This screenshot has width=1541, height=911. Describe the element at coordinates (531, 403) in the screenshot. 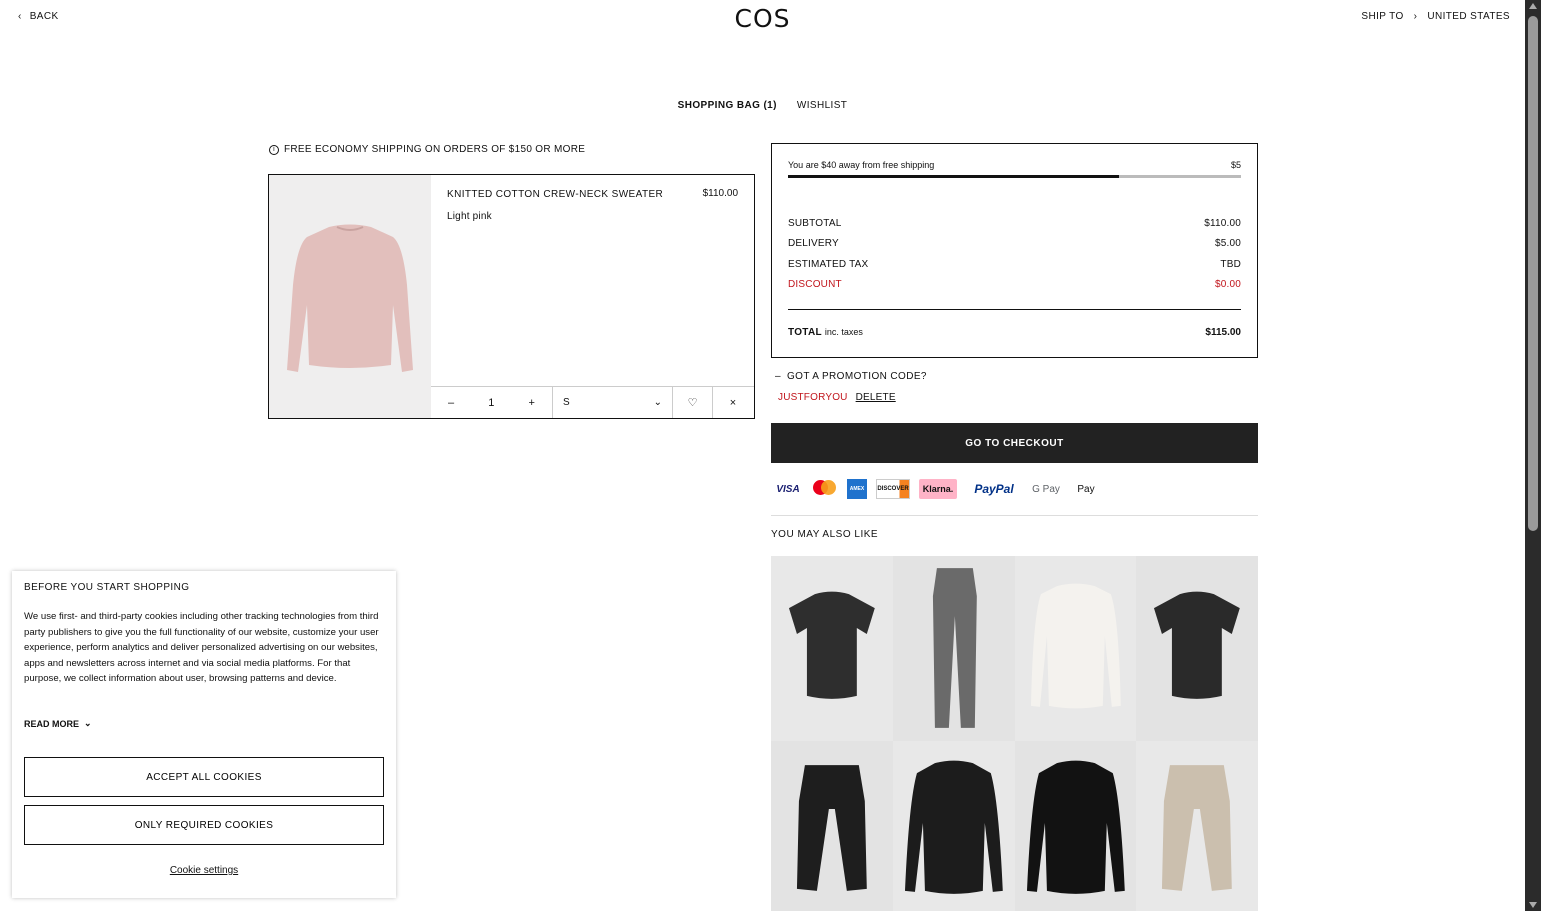

I see `increase-quantity-button: +` at that location.